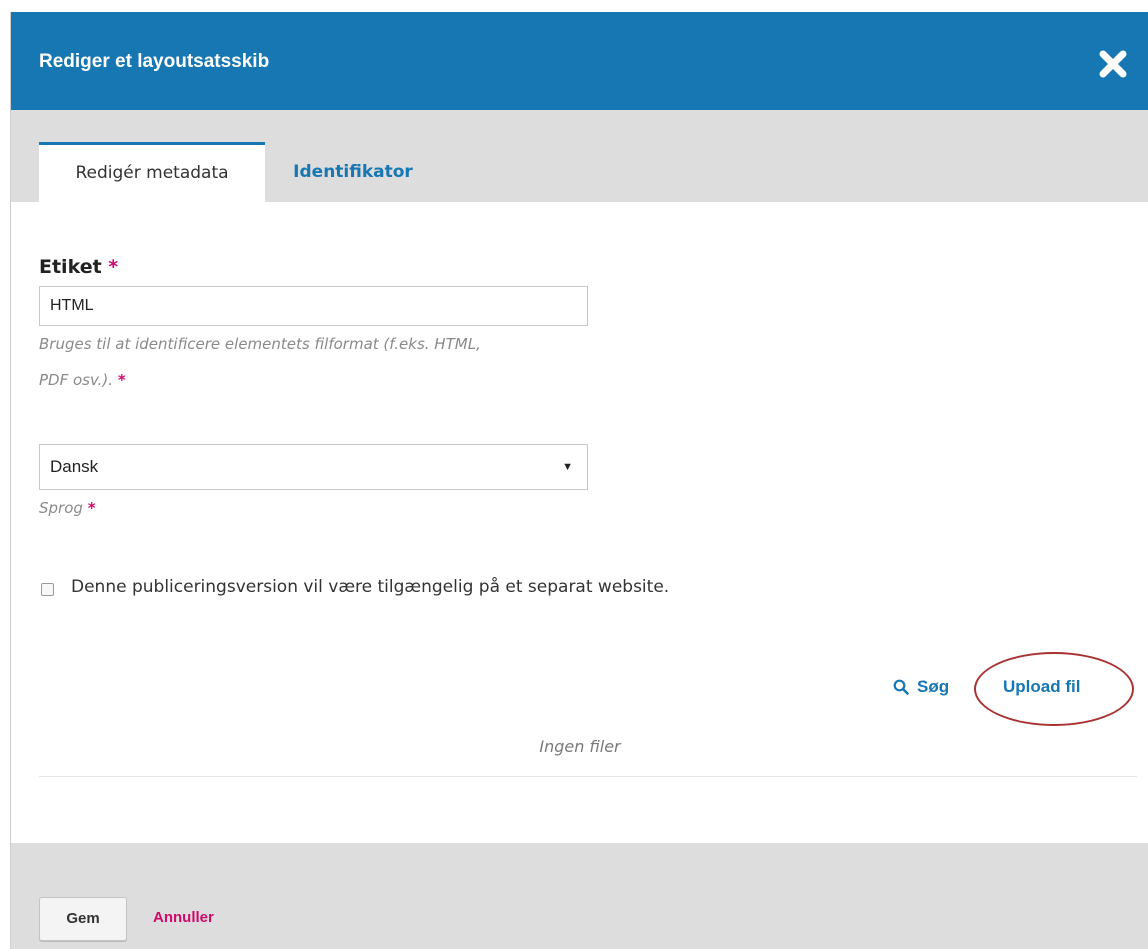 Image resolution: width=1148 pixels, height=949 pixels. What do you see at coordinates (579, 896) in the screenshot?
I see `modal-footer: Gem Annuller` at bounding box center [579, 896].